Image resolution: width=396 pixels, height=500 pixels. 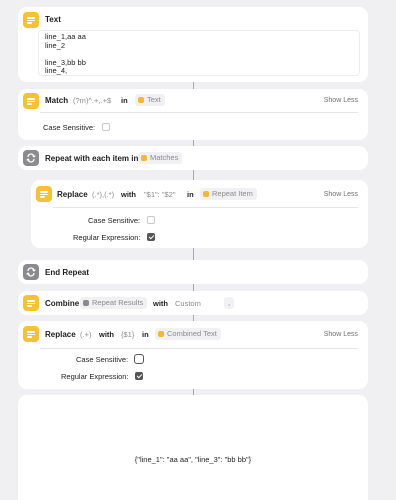 I want to click on action-title: Text, so click(x=53, y=19).